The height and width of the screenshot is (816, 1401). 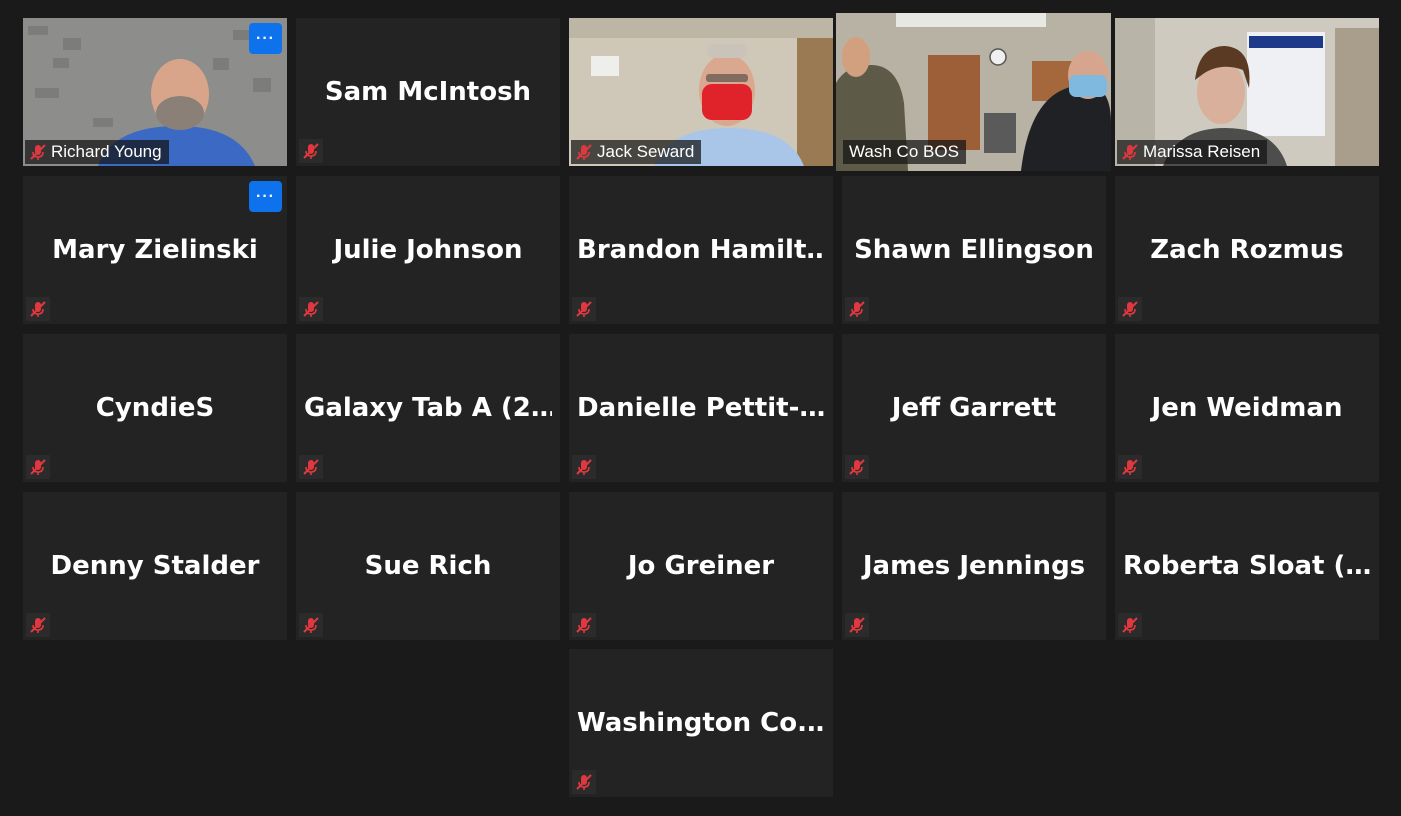 I want to click on participant-name: Marissa Reisen, so click(x=1202, y=151).